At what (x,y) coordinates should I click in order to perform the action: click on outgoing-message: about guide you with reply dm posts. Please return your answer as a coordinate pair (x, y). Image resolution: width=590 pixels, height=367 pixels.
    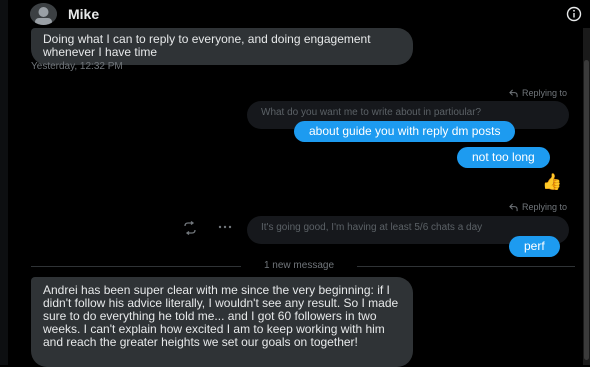
    Looking at the image, I should click on (405, 131).